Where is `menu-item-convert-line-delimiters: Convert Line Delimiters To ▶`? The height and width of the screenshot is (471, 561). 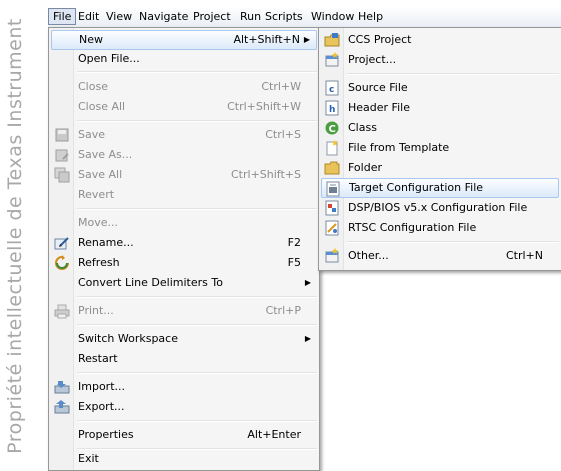 menu-item-convert-line-delimiters: Convert Line Delimiters To ▶ is located at coordinates (184, 283).